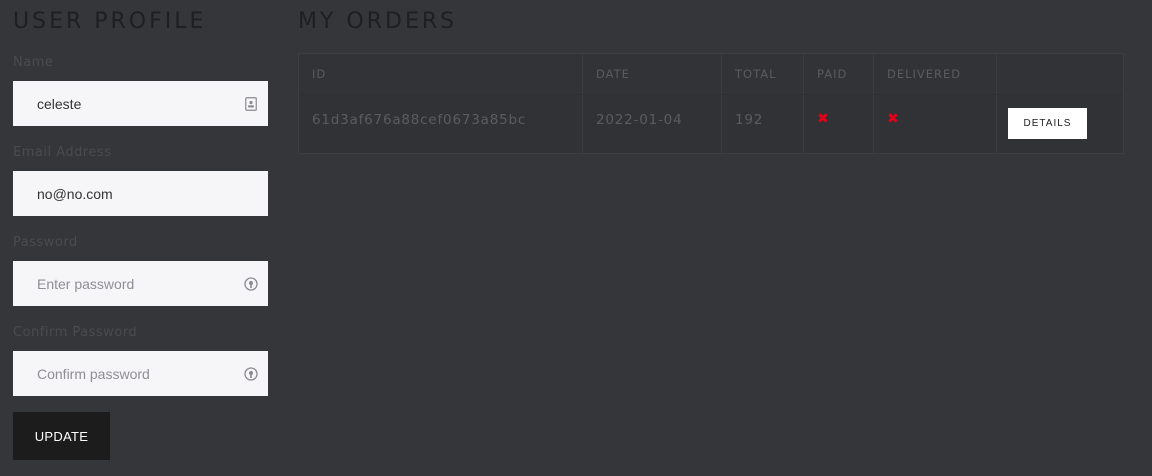 The height and width of the screenshot is (476, 1152). What do you see at coordinates (823, 119) in the screenshot?
I see `not-paid-x-icon: ✖` at bounding box center [823, 119].